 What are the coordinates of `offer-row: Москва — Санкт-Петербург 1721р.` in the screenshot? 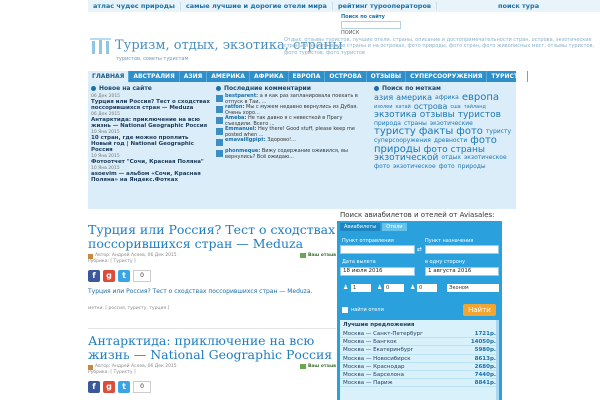 It's located at (419, 334).